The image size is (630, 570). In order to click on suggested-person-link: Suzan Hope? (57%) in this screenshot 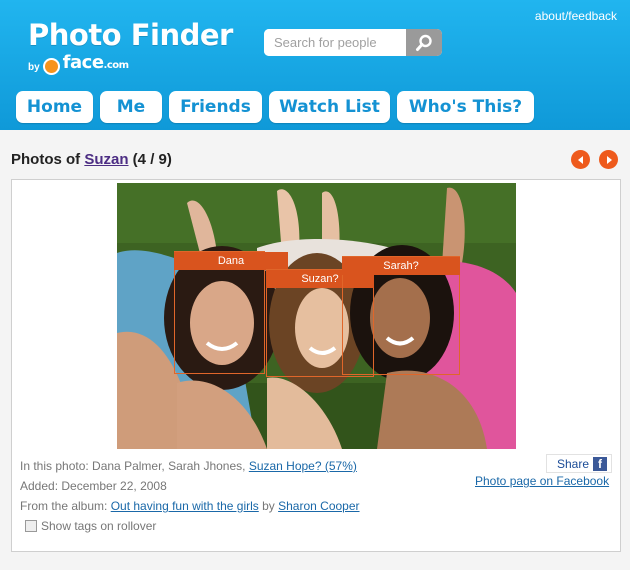, I will do `click(303, 466)`.